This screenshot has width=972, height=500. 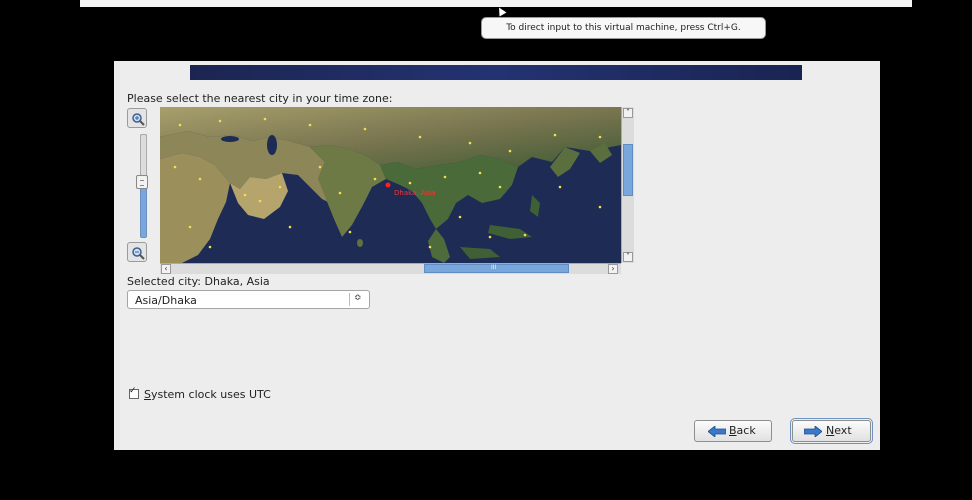 What do you see at coordinates (628, 257) in the screenshot?
I see `scroll-down-icon: ˅` at bounding box center [628, 257].